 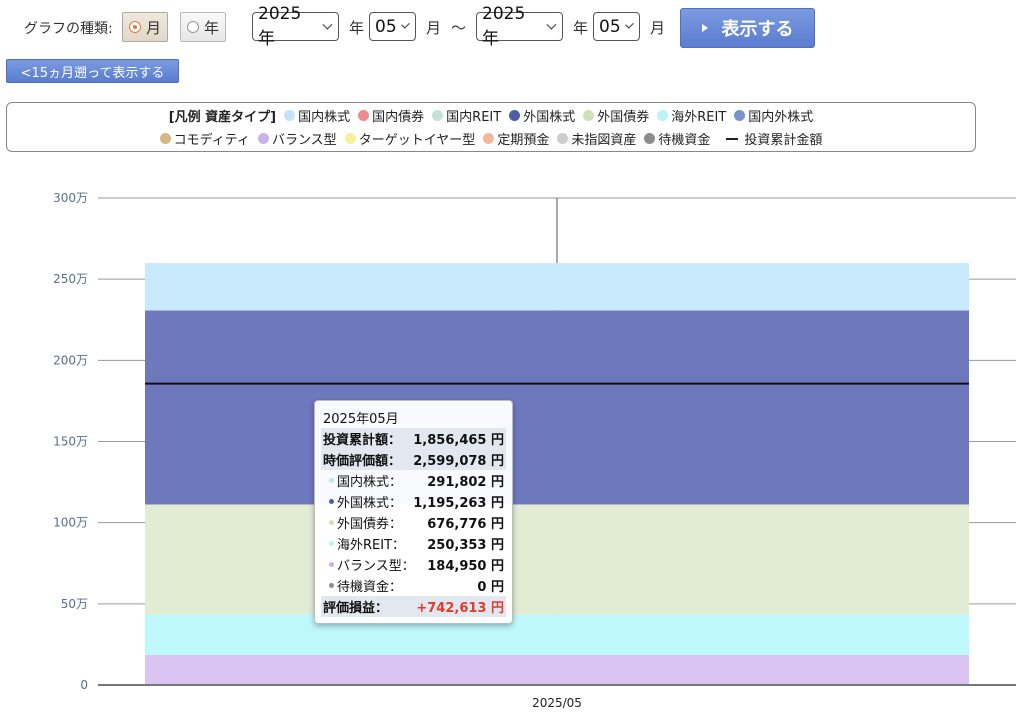 I want to click on to-year-value: 2025 年, so click(x=504, y=26).